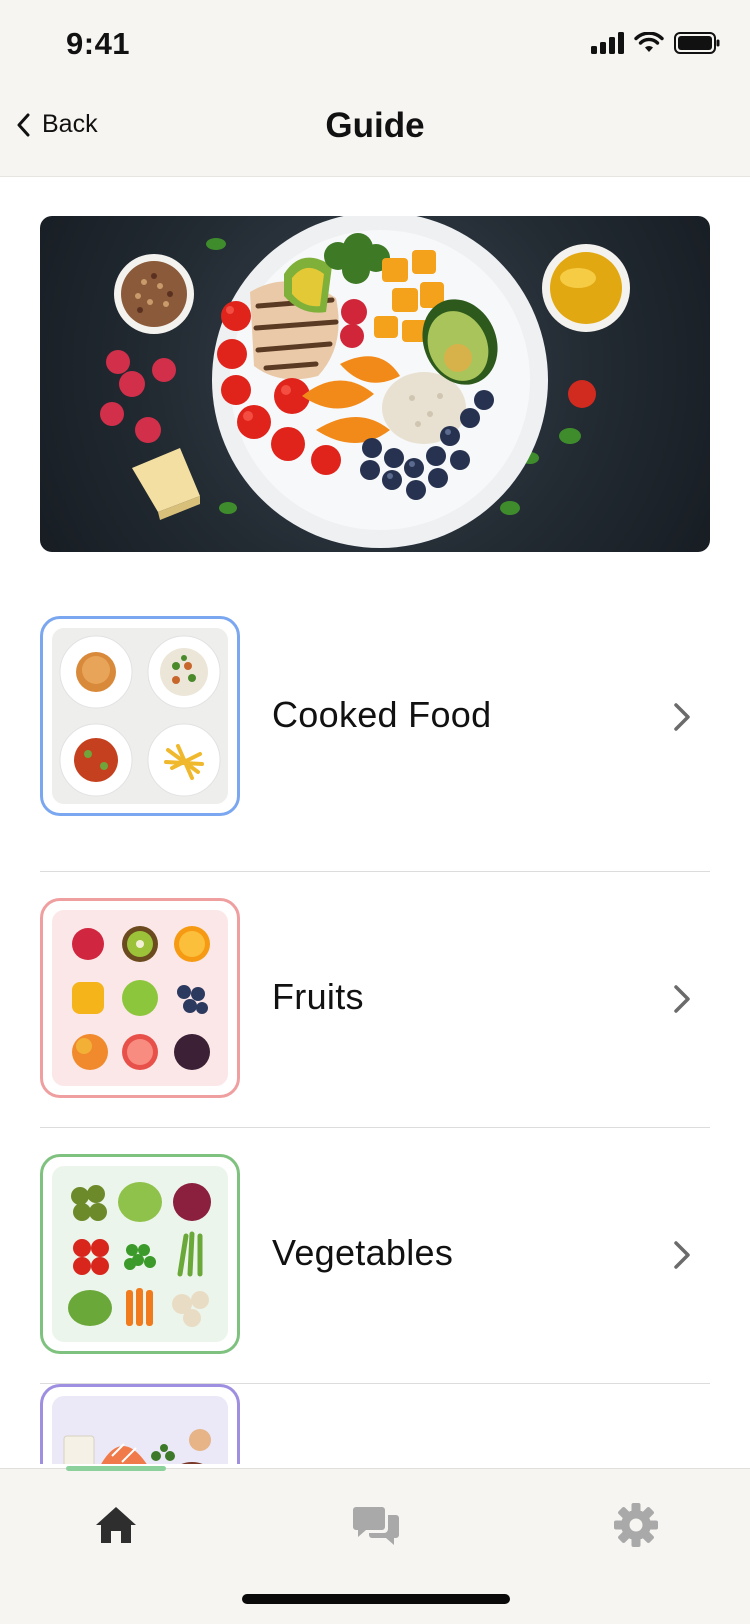  I want to click on status-time: 9:41, so click(98, 43).